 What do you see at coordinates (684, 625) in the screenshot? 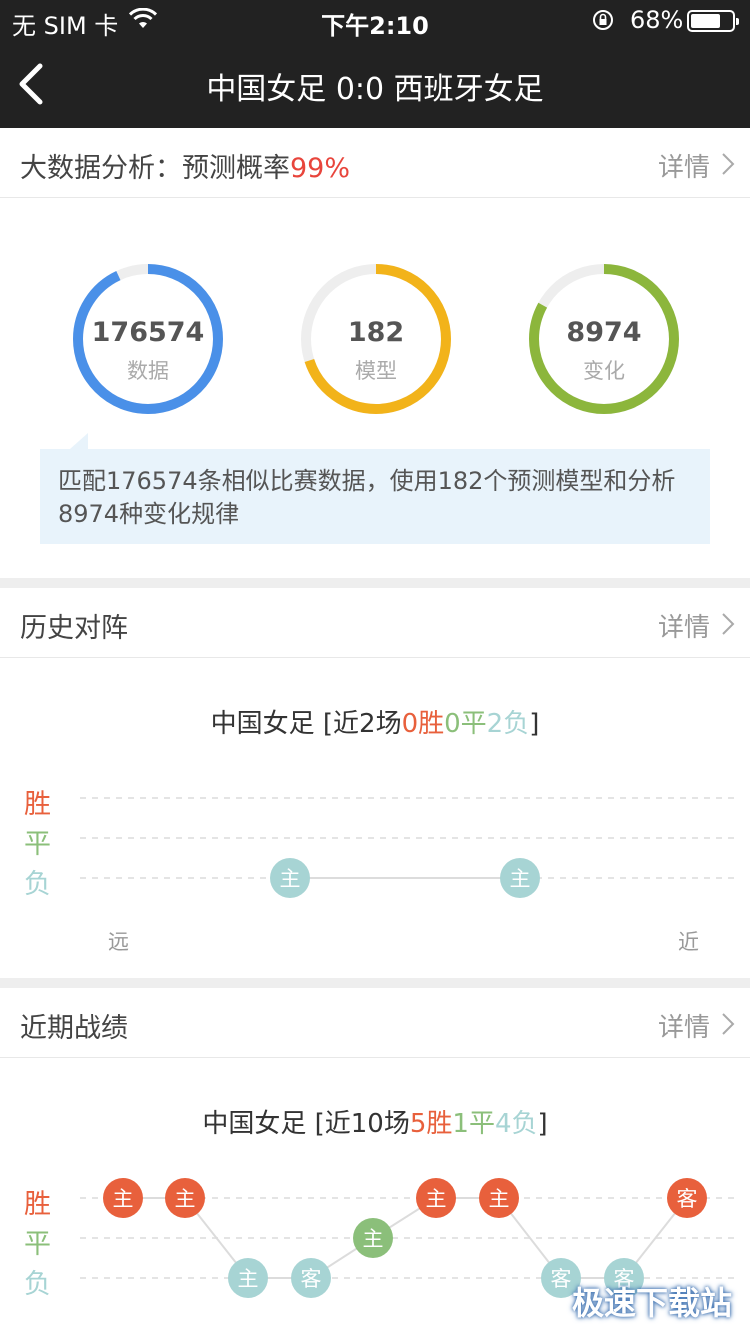
I see `history-detail-link: 详情` at bounding box center [684, 625].